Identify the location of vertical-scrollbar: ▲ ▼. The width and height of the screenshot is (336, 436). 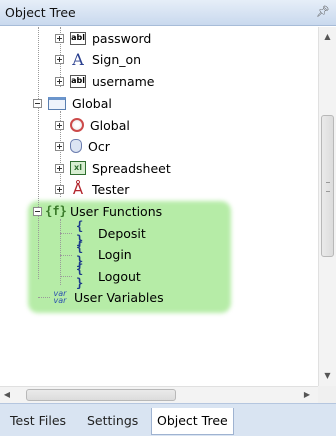
(327, 206).